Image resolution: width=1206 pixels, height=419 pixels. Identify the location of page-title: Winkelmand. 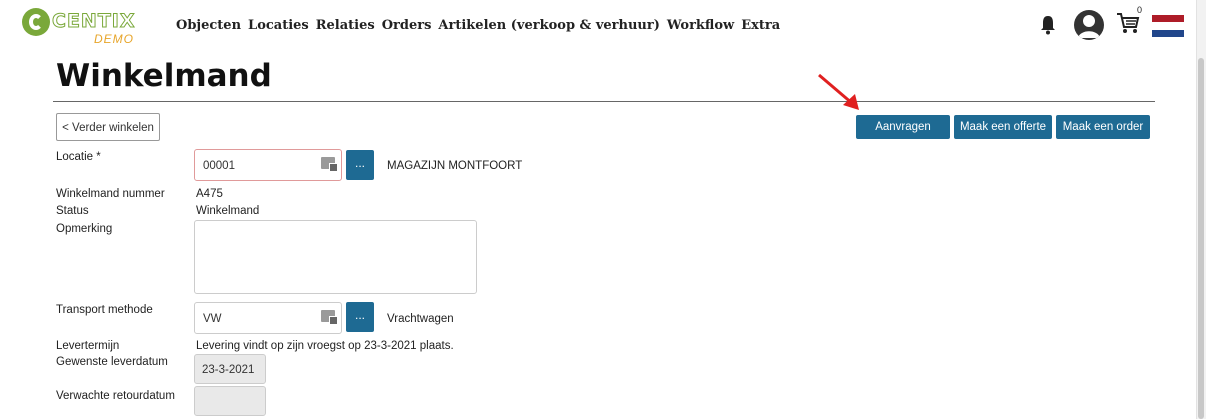
(164, 76).